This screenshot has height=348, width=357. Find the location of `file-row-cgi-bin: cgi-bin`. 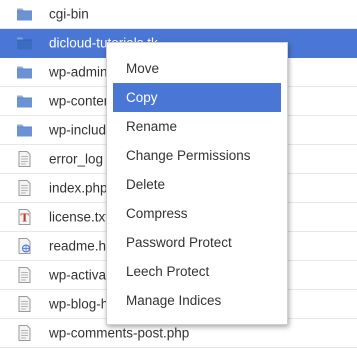

file-row-cgi-bin: cgi-bin is located at coordinates (178, 14).